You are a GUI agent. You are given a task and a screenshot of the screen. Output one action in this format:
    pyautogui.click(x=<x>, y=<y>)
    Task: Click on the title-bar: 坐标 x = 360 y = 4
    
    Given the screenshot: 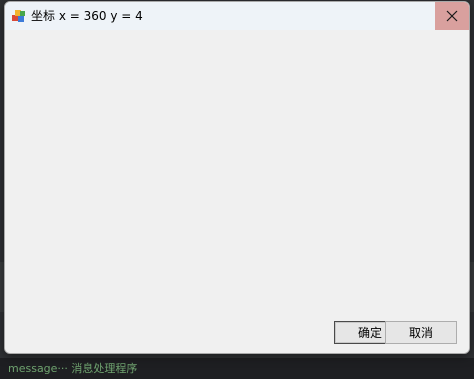 What is the action you would take?
    pyautogui.click(x=237, y=16)
    